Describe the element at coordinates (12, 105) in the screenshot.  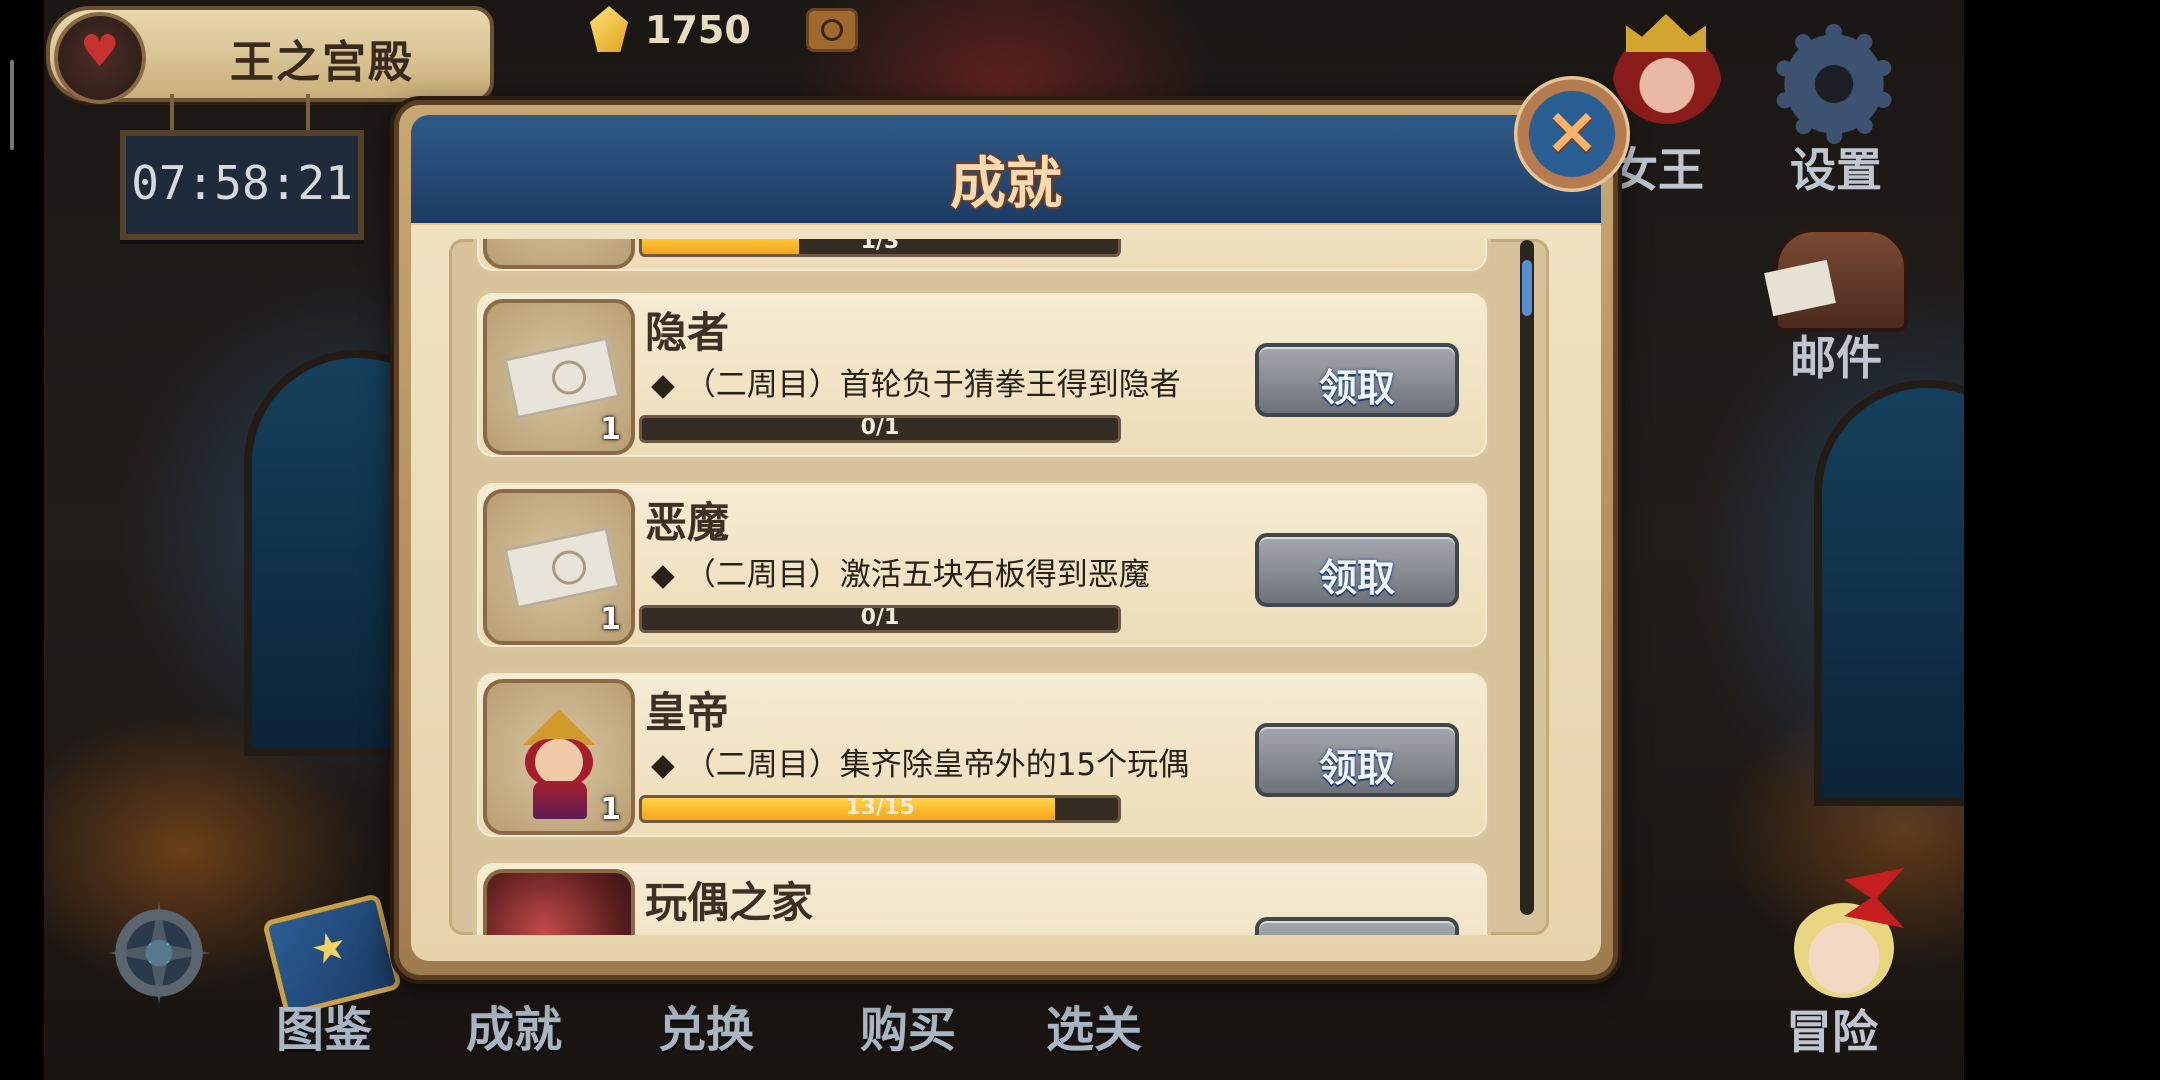
I see `system-edge-handle` at that location.